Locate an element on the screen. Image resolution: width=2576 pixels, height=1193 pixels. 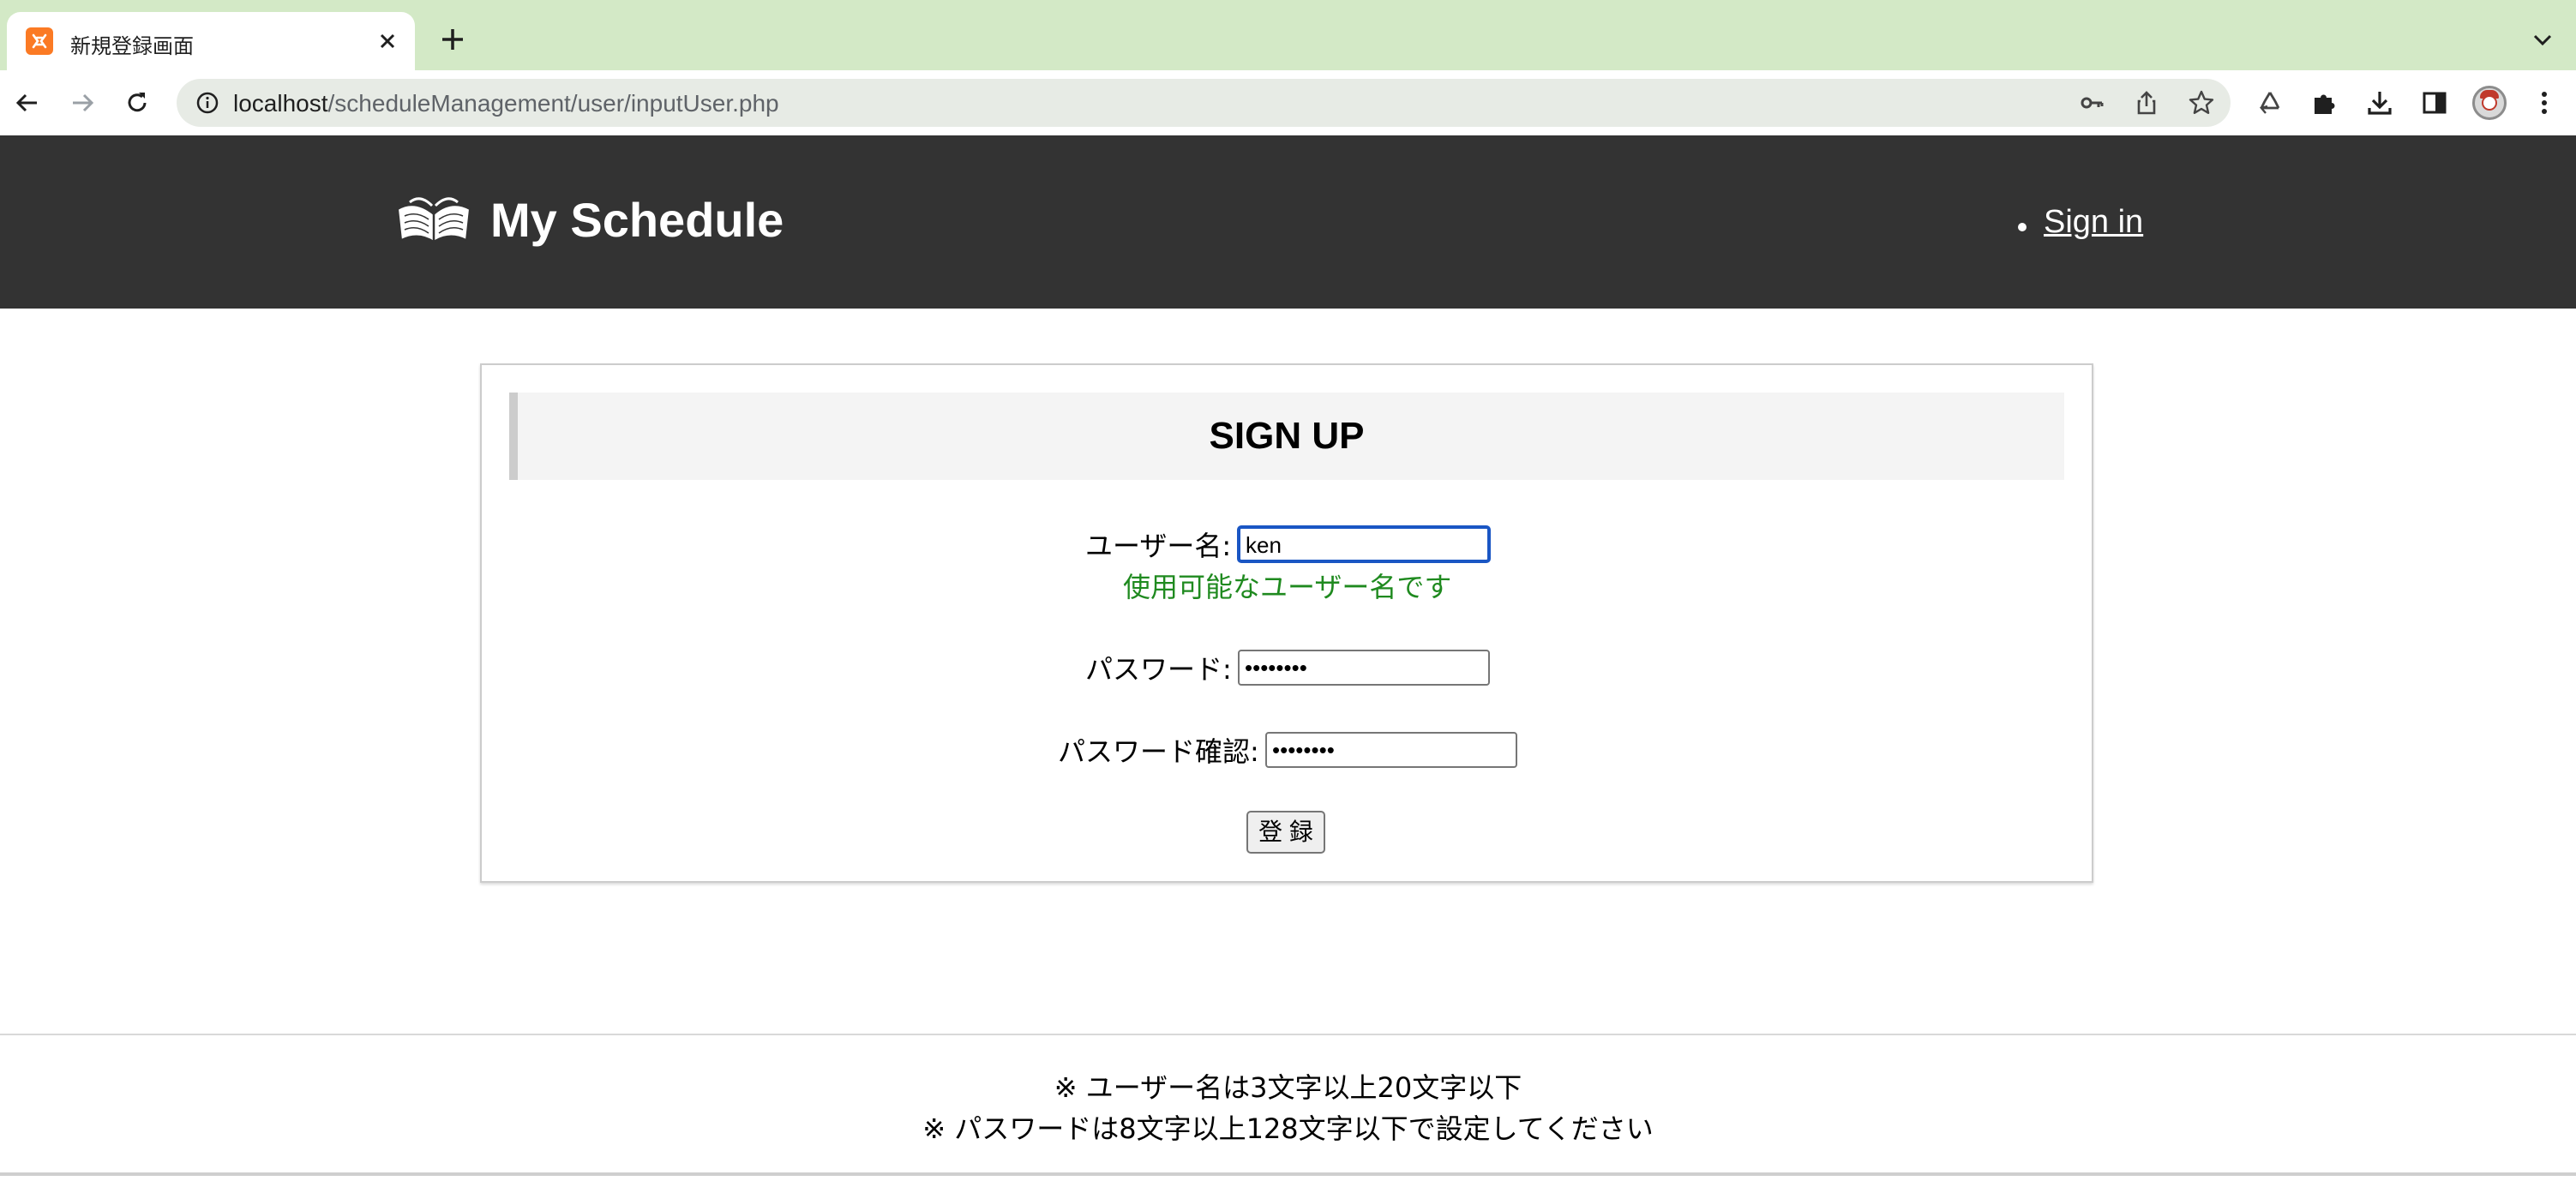
password-input: •••••••• is located at coordinates (1364, 668).